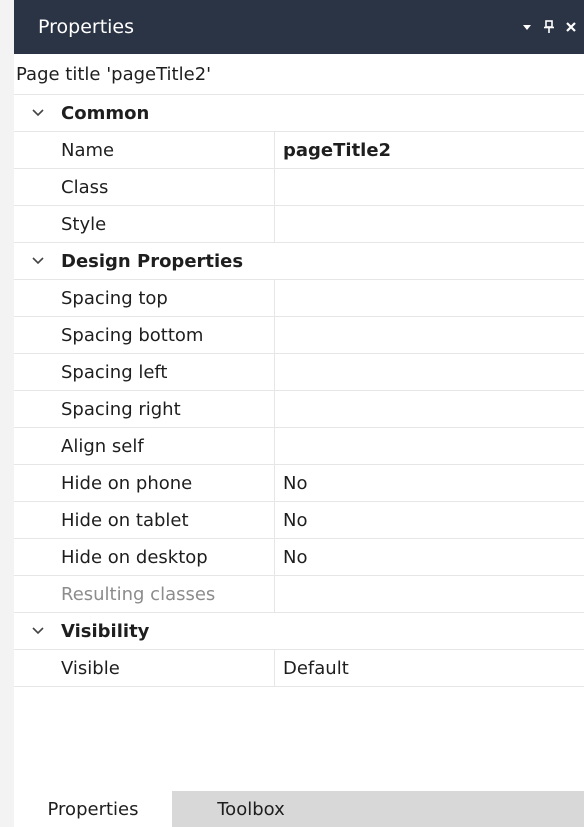 This screenshot has width=584, height=827. What do you see at coordinates (163, 520) in the screenshot?
I see `property-name: Hide on tablet` at bounding box center [163, 520].